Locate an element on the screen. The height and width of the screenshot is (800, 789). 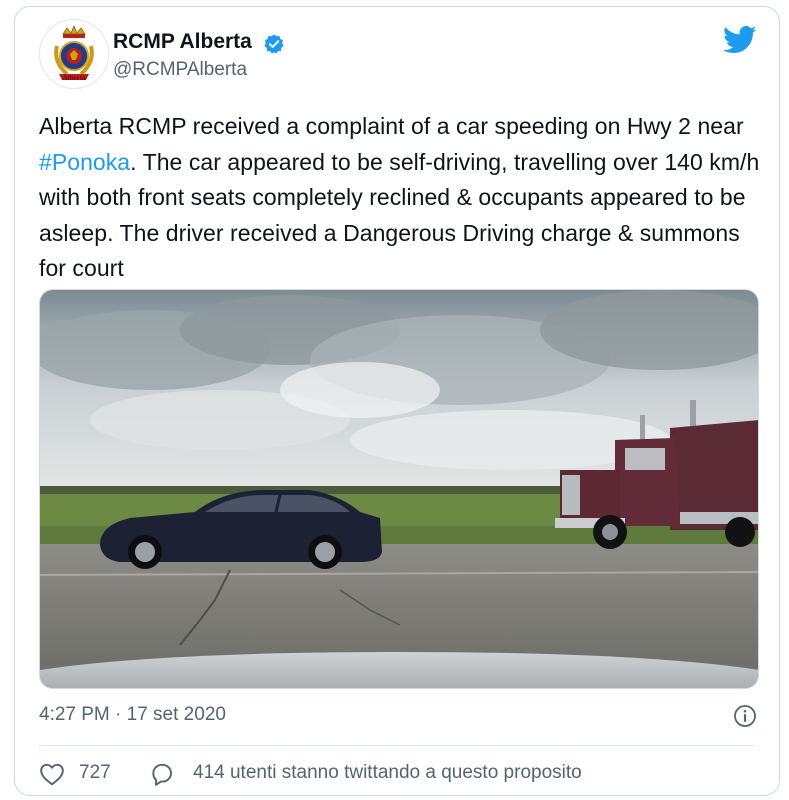
divider is located at coordinates (397, 745).